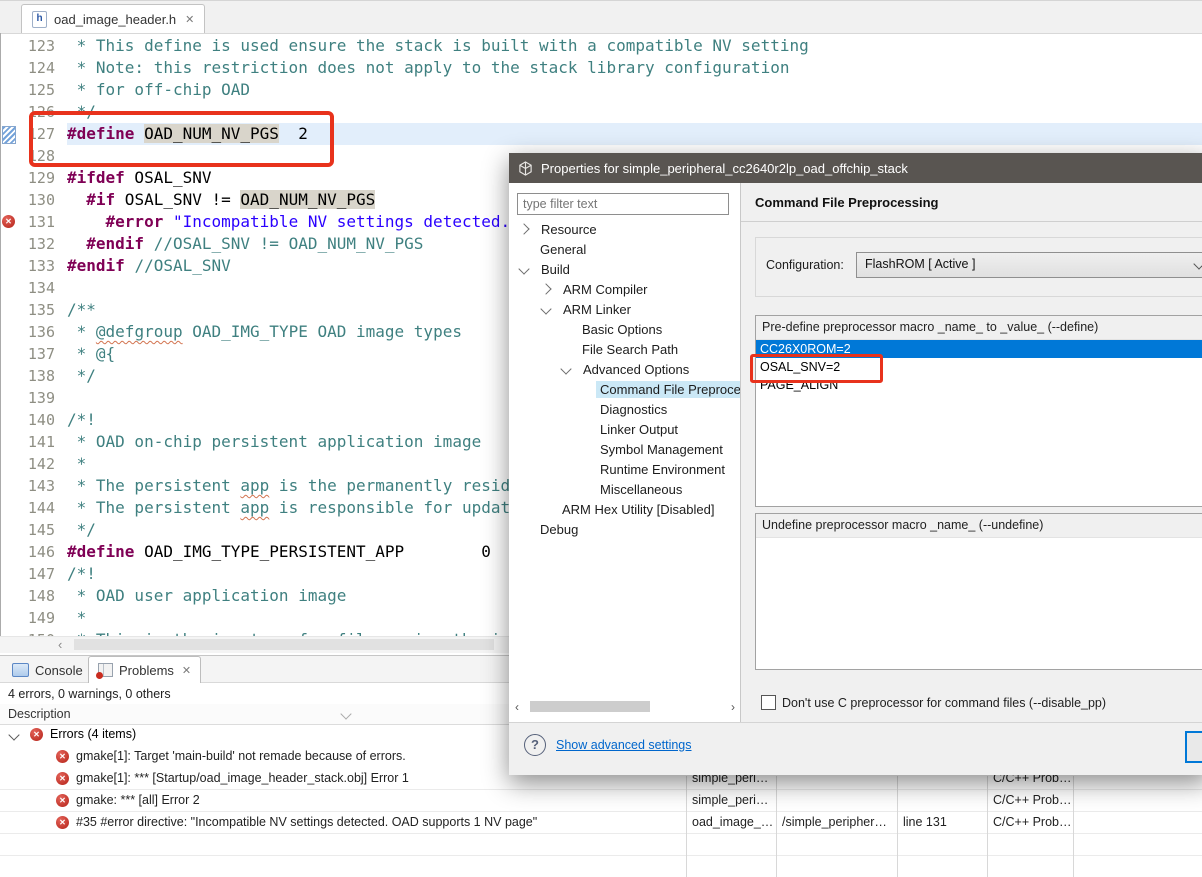 Image resolution: width=1202 pixels, height=877 pixels. Describe the element at coordinates (39, 714) in the screenshot. I see `description-header-label: Description` at that location.